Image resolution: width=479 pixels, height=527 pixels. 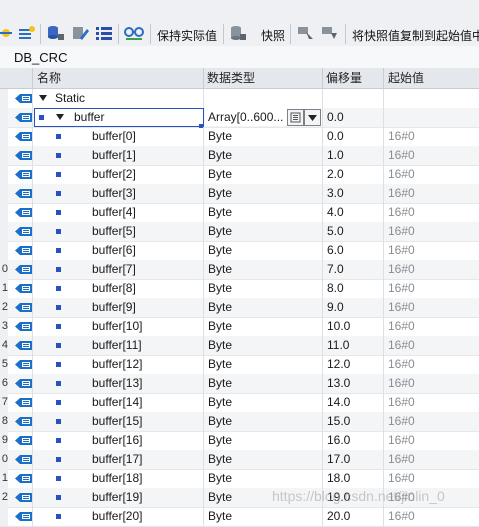 What do you see at coordinates (119, 174) in the screenshot?
I see `name-cell: buffer[2]` at bounding box center [119, 174].